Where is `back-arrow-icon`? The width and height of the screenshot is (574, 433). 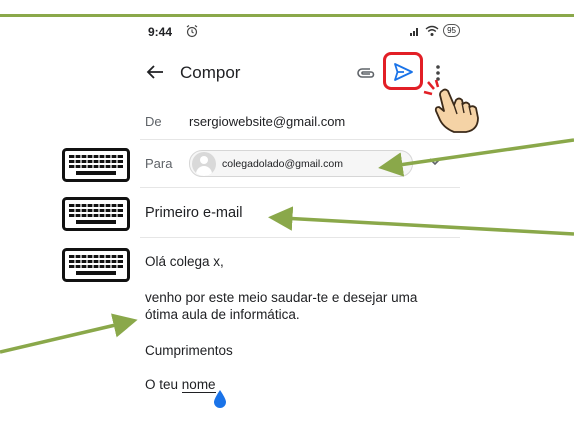 back-arrow-icon is located at coordinates (155, 72).